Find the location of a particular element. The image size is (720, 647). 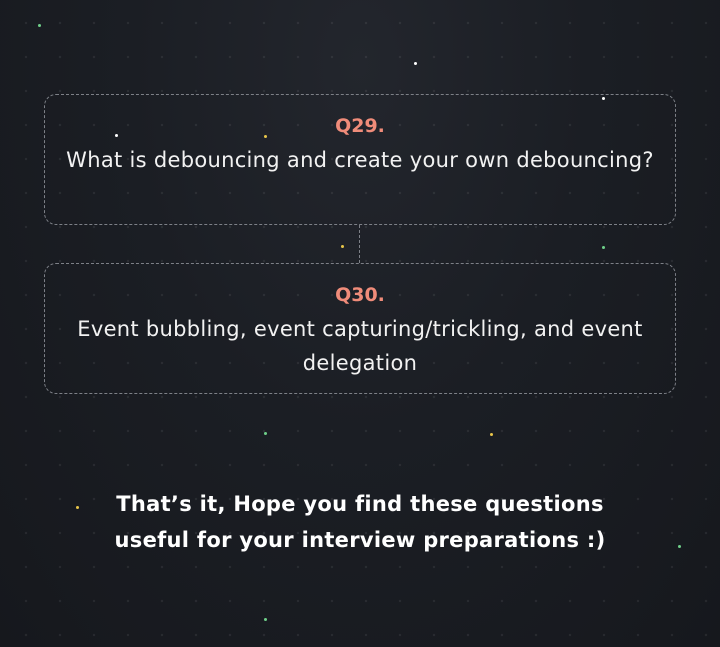

connector-line is located at coordinates (359, 244).